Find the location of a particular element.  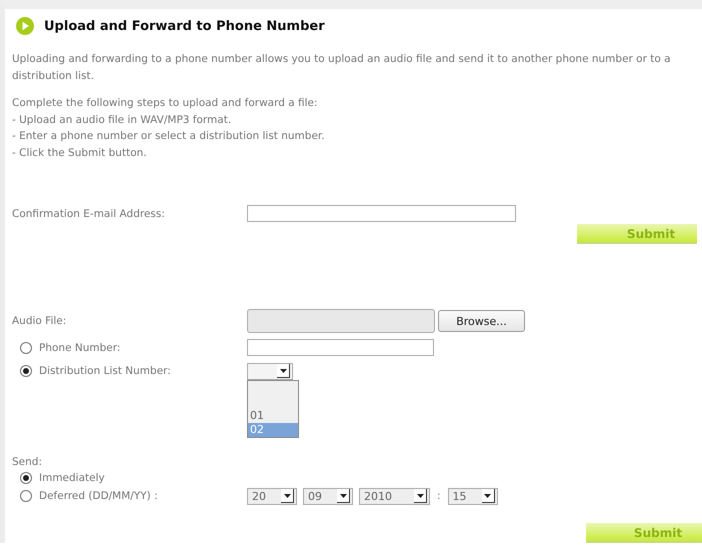

intro-text: Uploading and forwarding to a phone number allows you to upload an audio file and send it to another phone number or to a distribution list. is located at coordinates (342, 68).